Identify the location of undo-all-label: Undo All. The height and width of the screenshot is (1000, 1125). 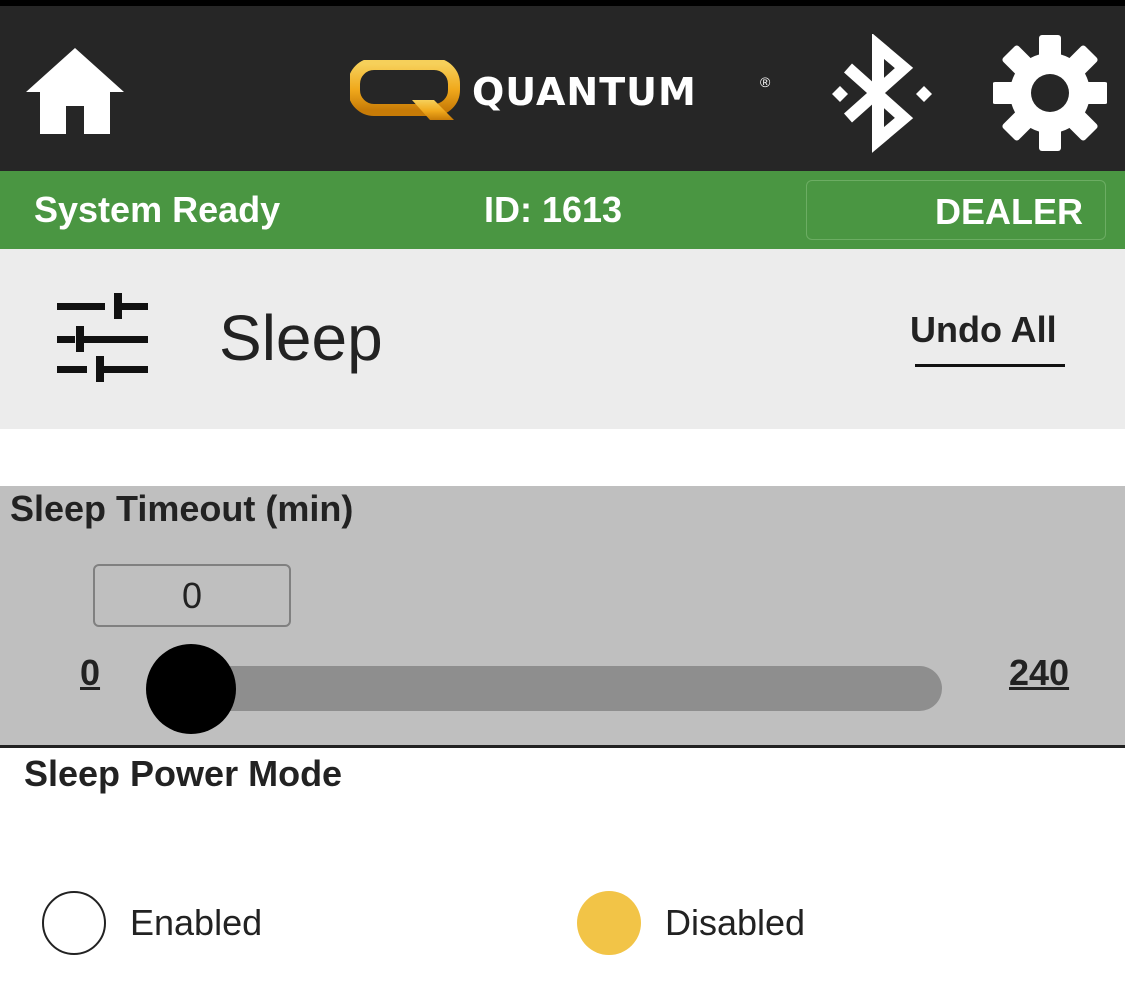
(983, 329).